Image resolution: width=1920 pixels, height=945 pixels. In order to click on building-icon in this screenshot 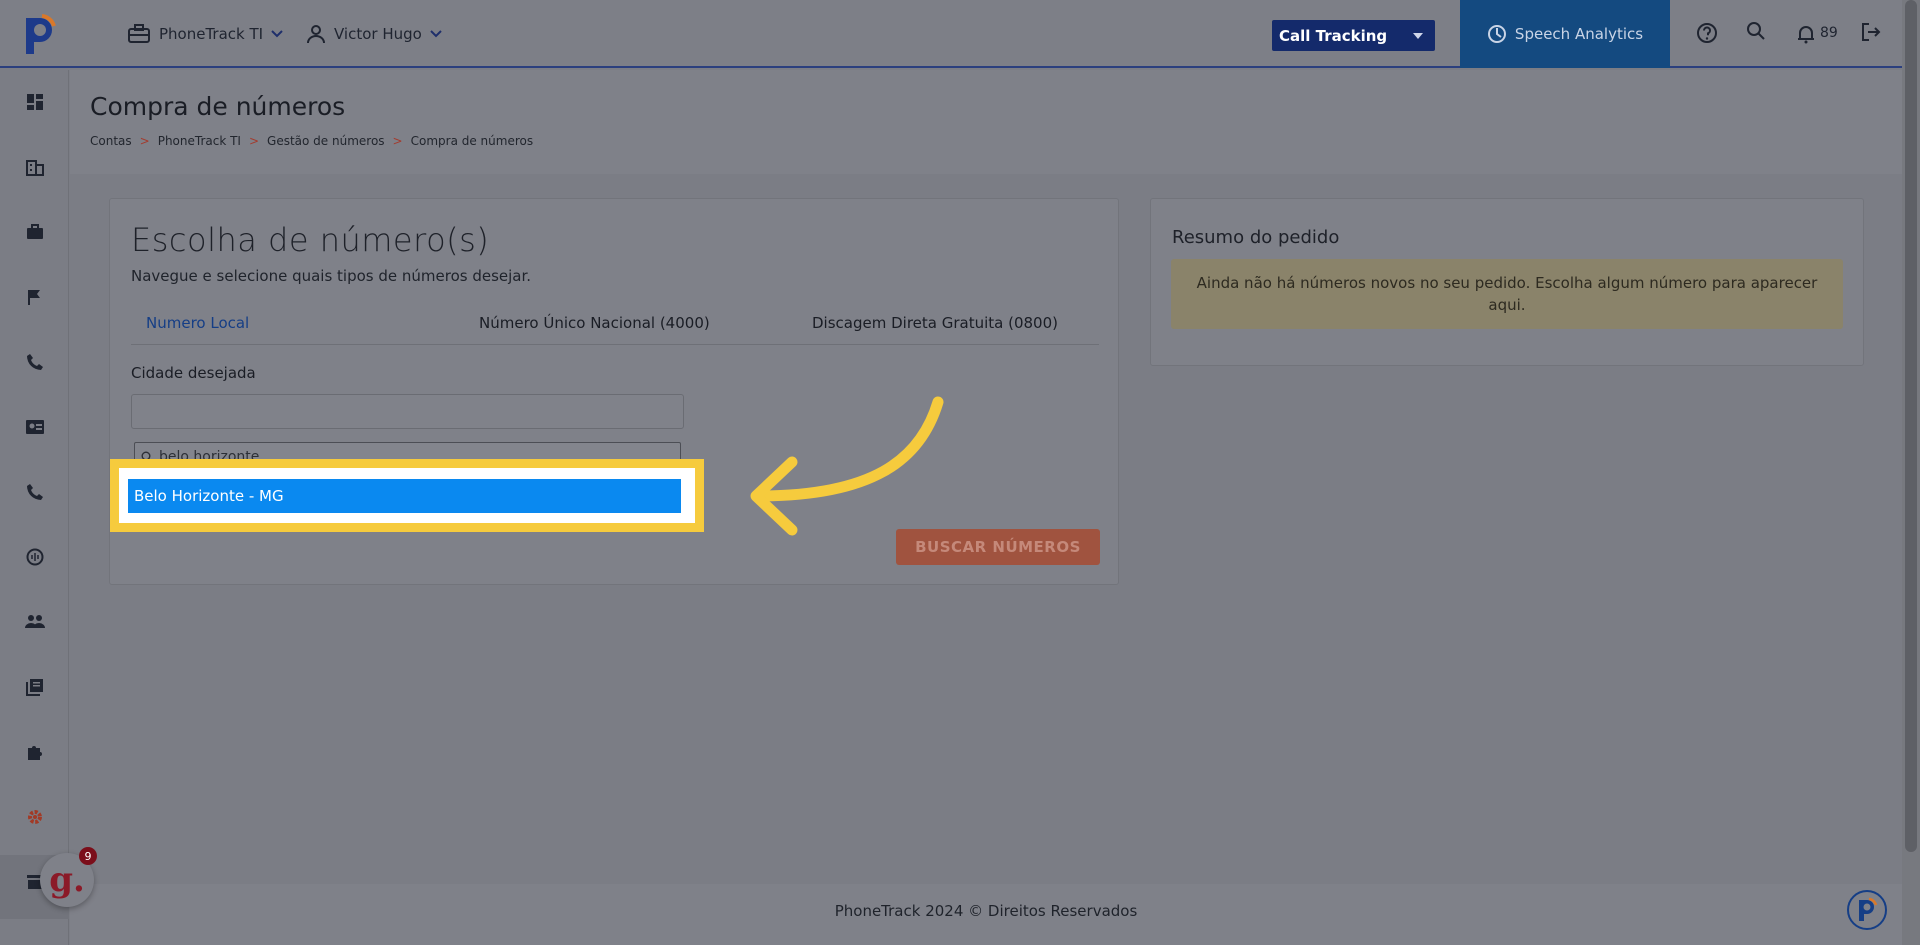, I will do `click(35, 168)`.